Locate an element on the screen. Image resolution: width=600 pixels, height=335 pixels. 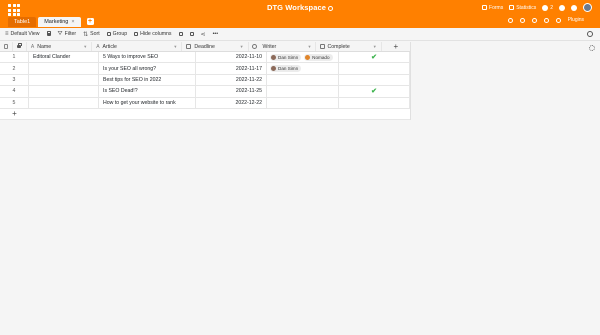
column-header-article: A Article ▼ is located at coordinates (137, 46).